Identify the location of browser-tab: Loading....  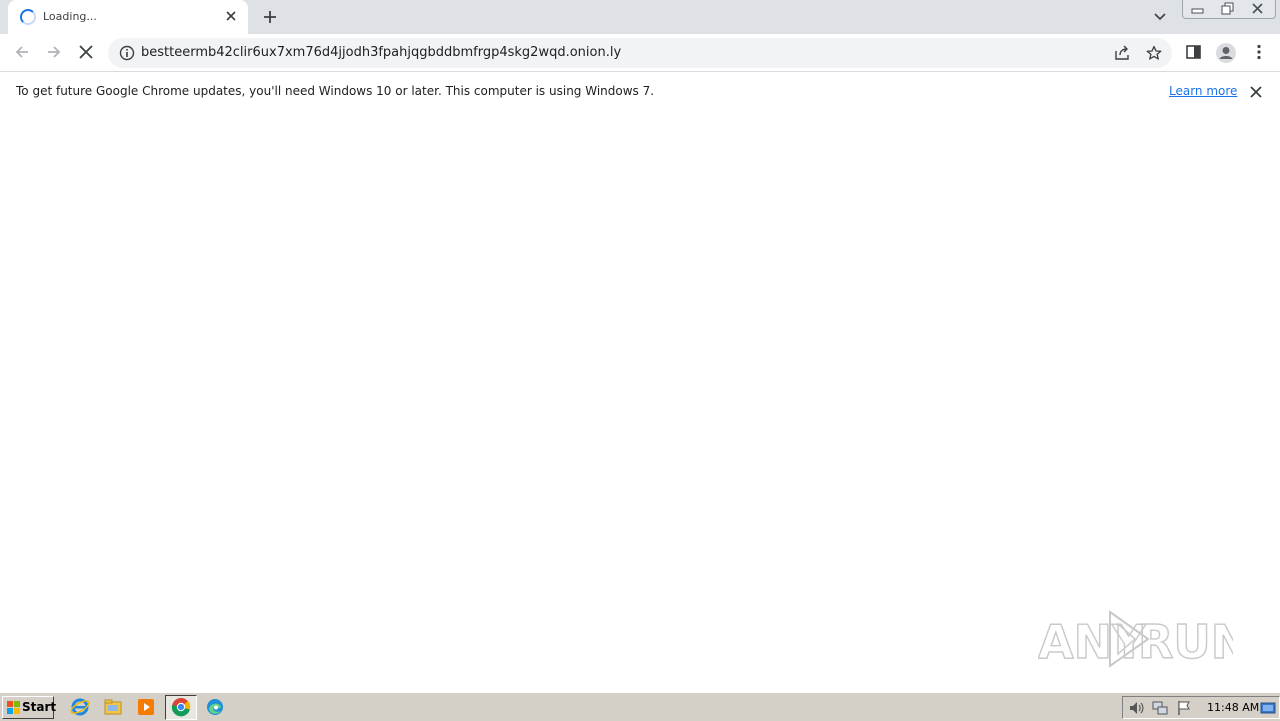
(128, 17).